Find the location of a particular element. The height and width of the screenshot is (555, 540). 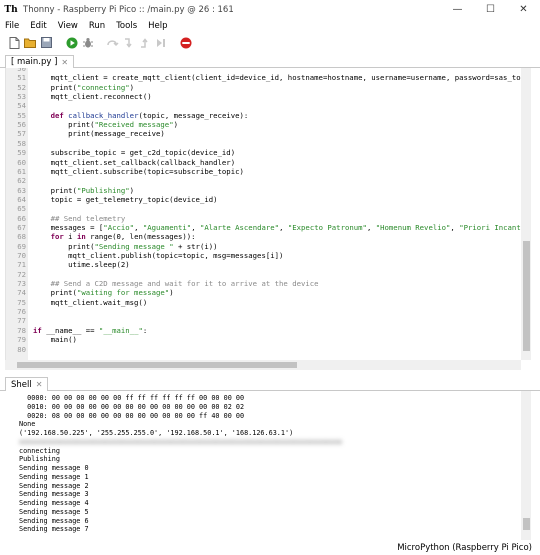

code-line: 57 print(message_receive) is located at coordinates (266, 134).